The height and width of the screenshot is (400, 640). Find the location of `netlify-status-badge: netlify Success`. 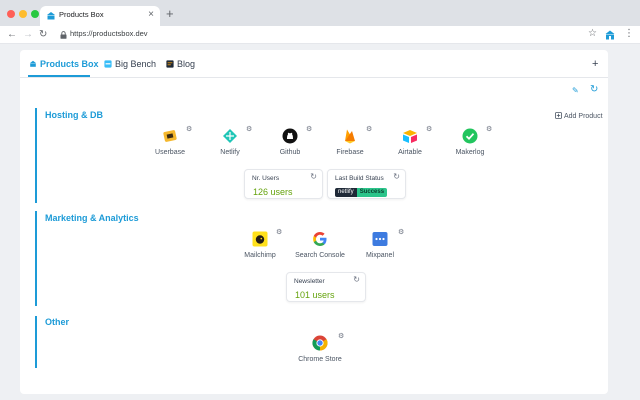

netlify-status-badge: netlify Success is located at coordinates (361, 192).